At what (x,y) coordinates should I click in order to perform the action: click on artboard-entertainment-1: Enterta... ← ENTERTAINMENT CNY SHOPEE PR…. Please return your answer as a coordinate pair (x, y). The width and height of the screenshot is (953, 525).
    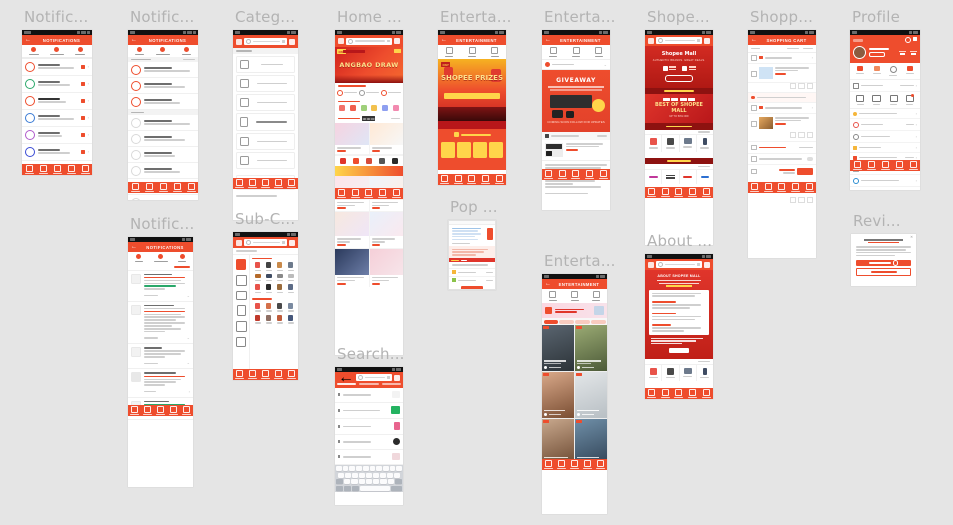
    Looking at the image, I should click on (475, 96).